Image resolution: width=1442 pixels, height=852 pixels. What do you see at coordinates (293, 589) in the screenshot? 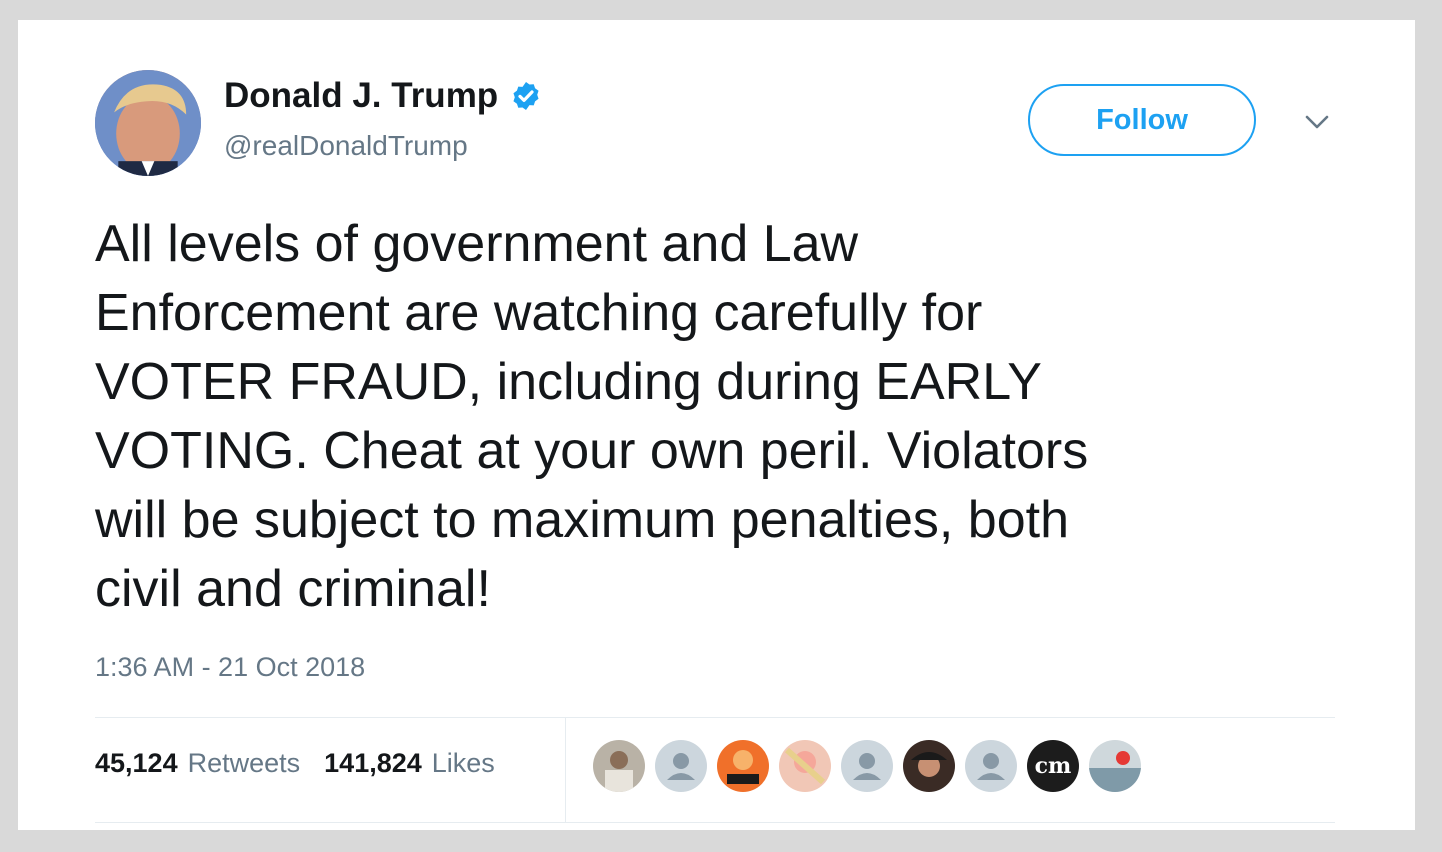
I see `tweet-text-line: civil and criminal!` at bounding box center [293, 589].